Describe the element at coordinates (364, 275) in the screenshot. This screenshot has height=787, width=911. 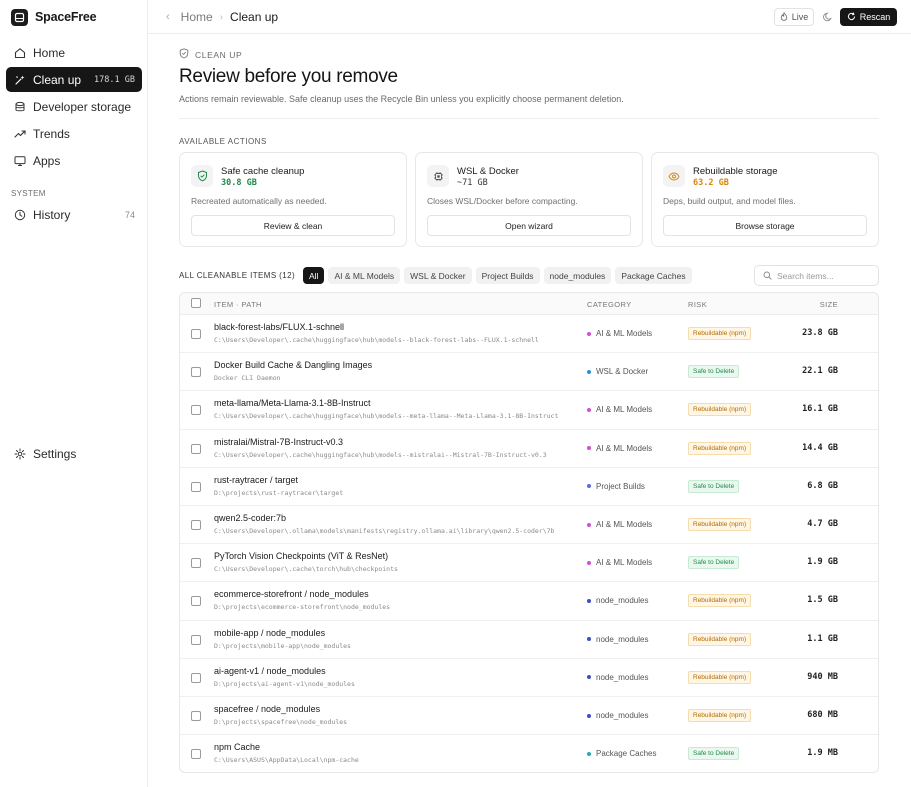
I see `filter-chip-ai-ml: AI & ML Models` at that location.